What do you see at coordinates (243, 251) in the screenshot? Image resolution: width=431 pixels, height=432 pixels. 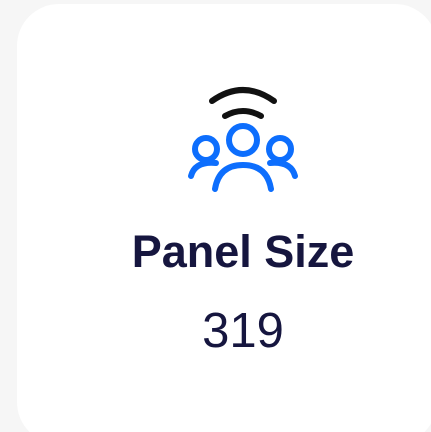 I see `metric-title: Panel Size` at bounding box center [243, 251].